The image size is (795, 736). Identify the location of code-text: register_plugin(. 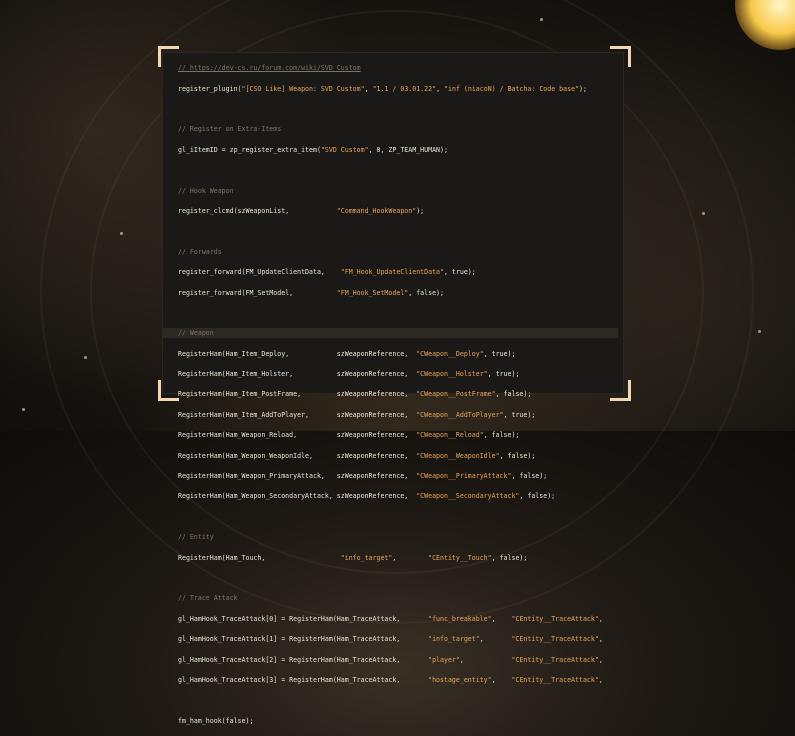
(210, 88).